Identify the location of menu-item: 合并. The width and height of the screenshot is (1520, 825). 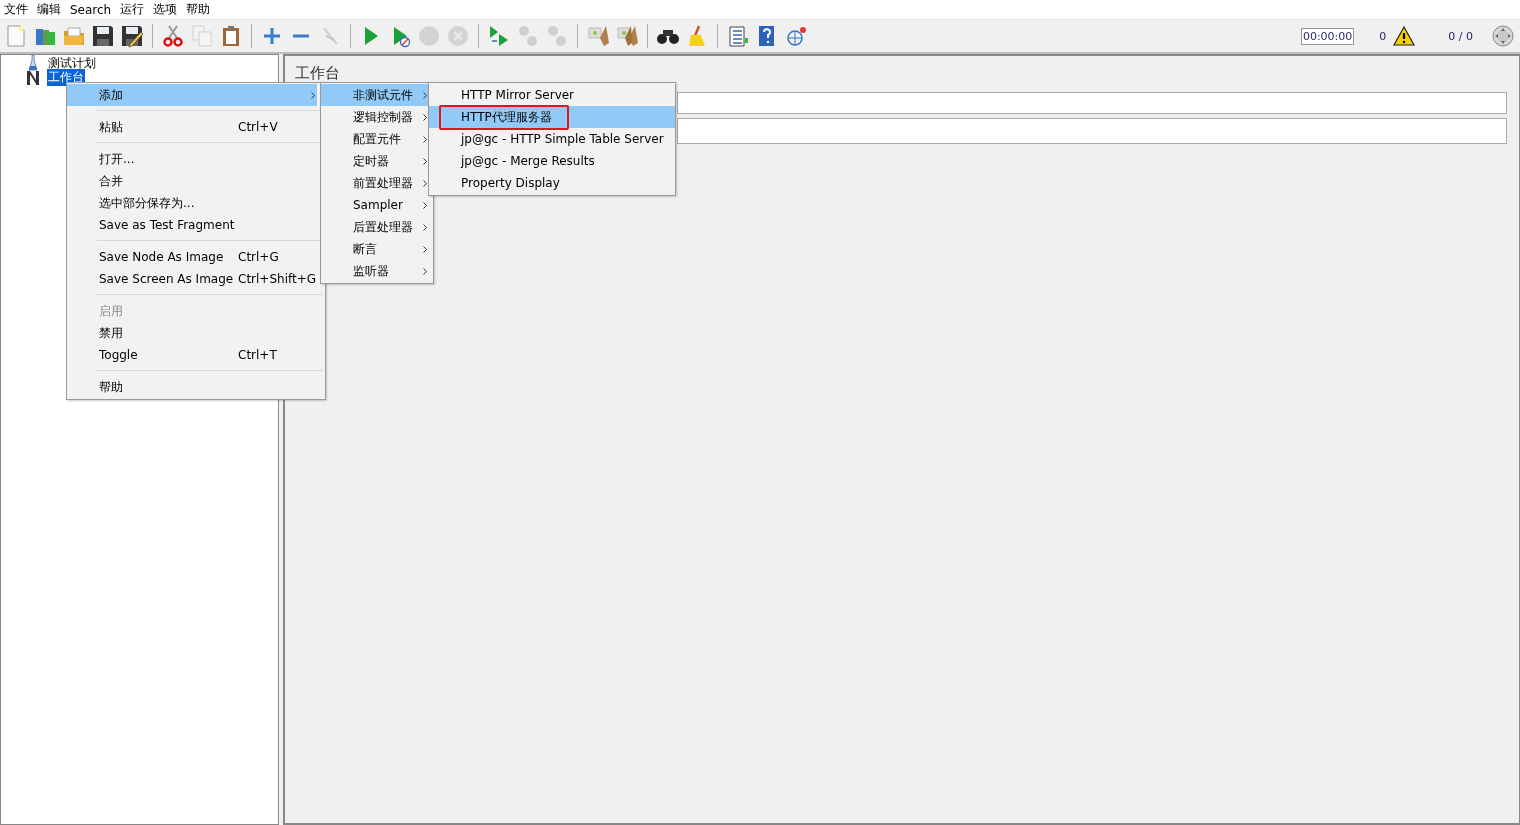
(192, 181).